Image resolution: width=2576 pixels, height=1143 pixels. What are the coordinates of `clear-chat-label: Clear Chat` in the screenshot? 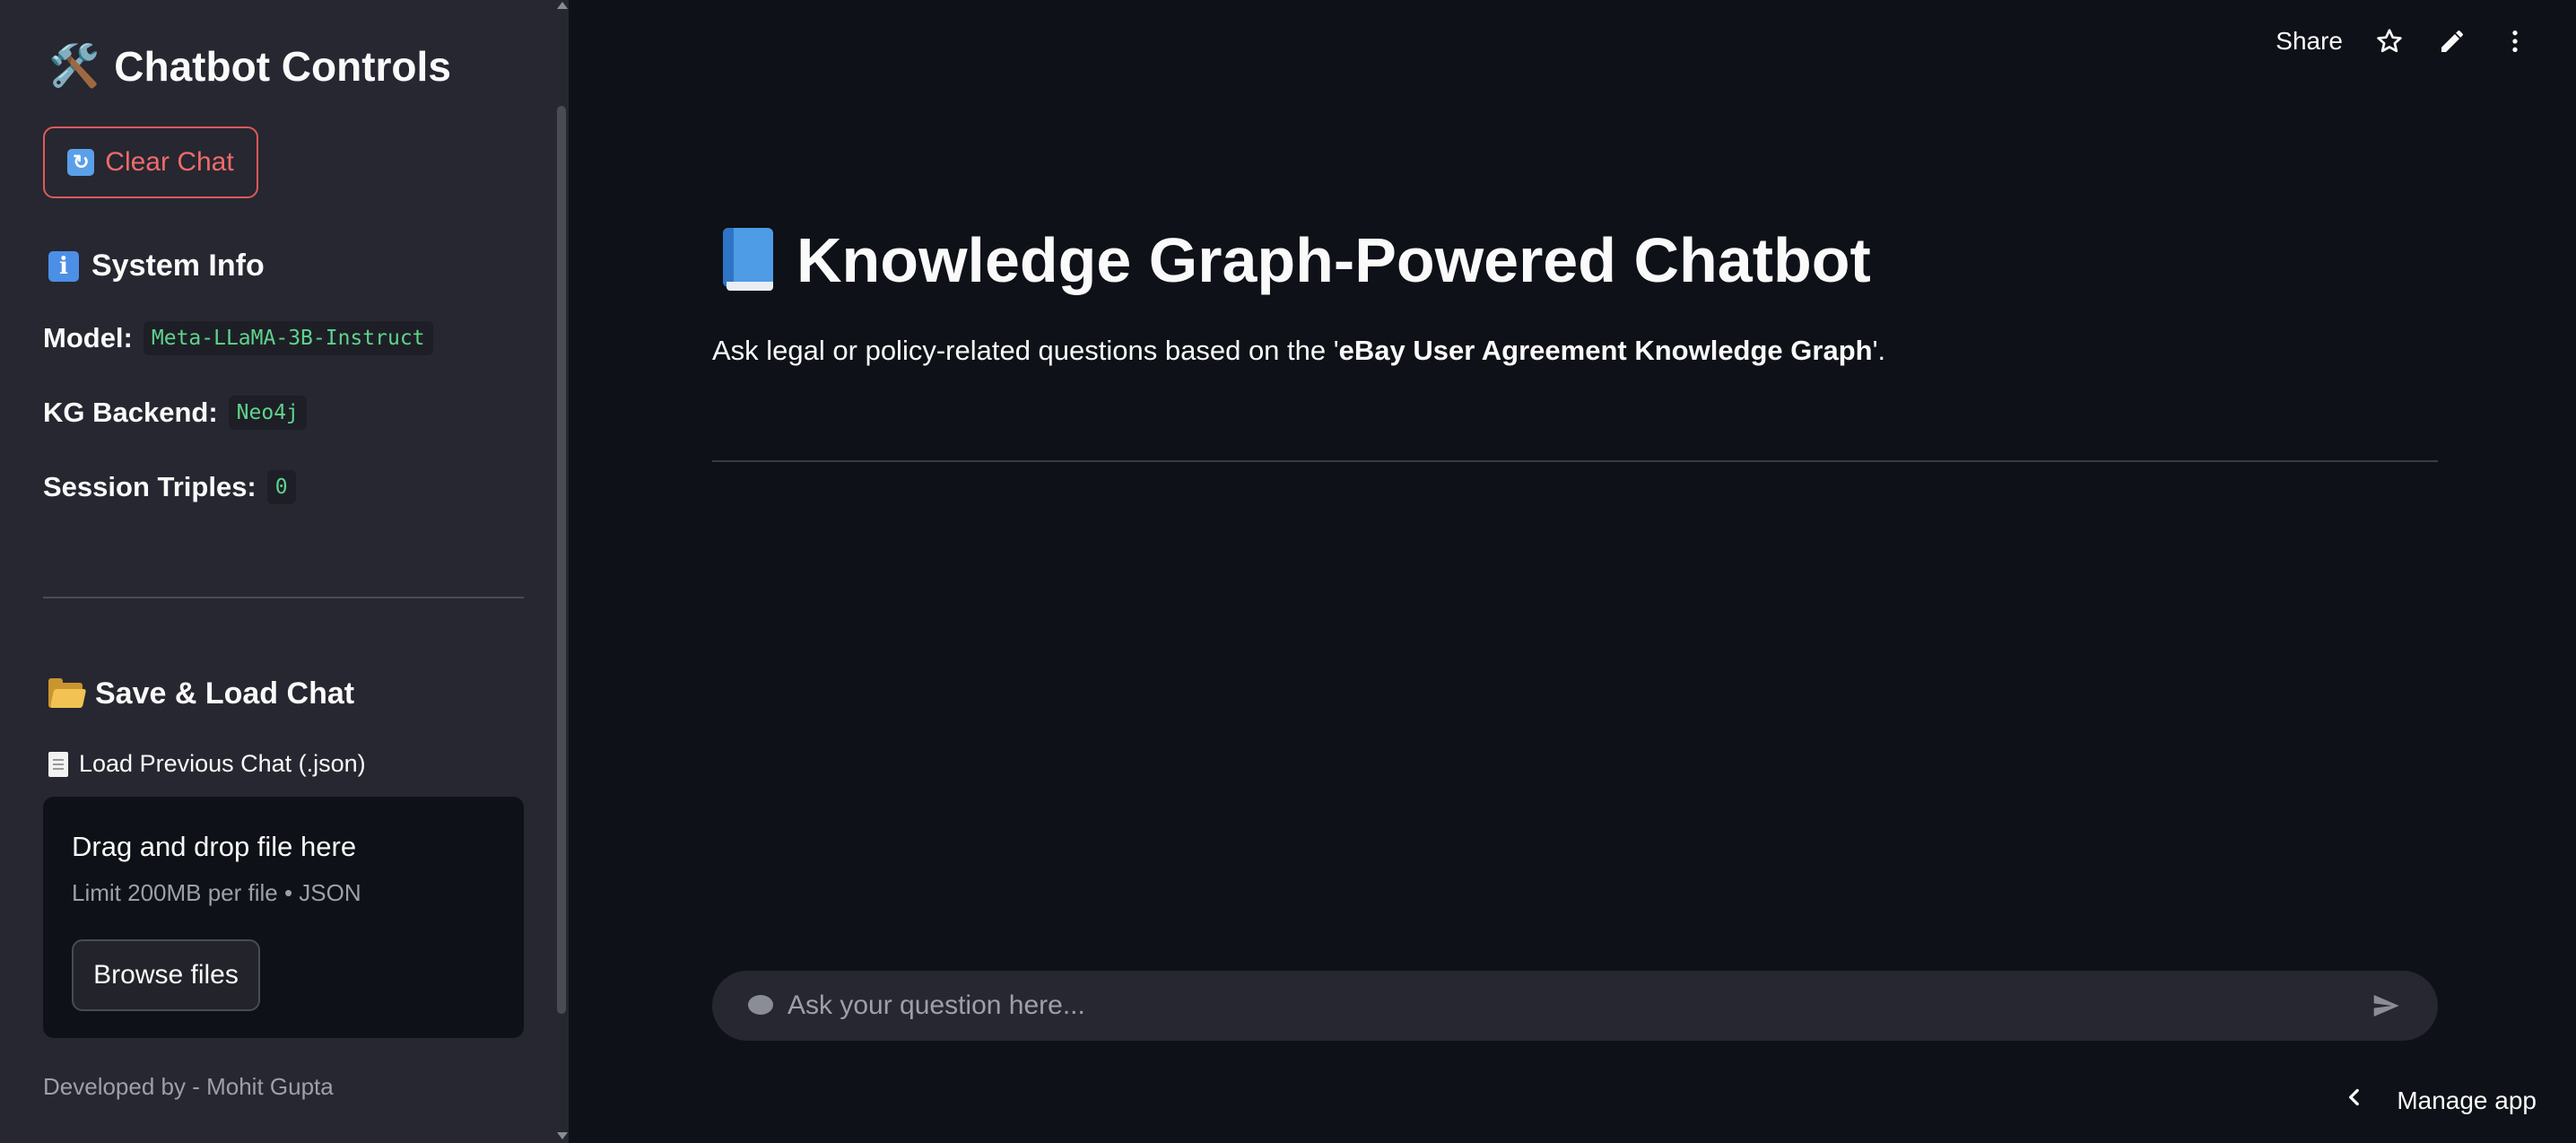 It's located at (169, 162).